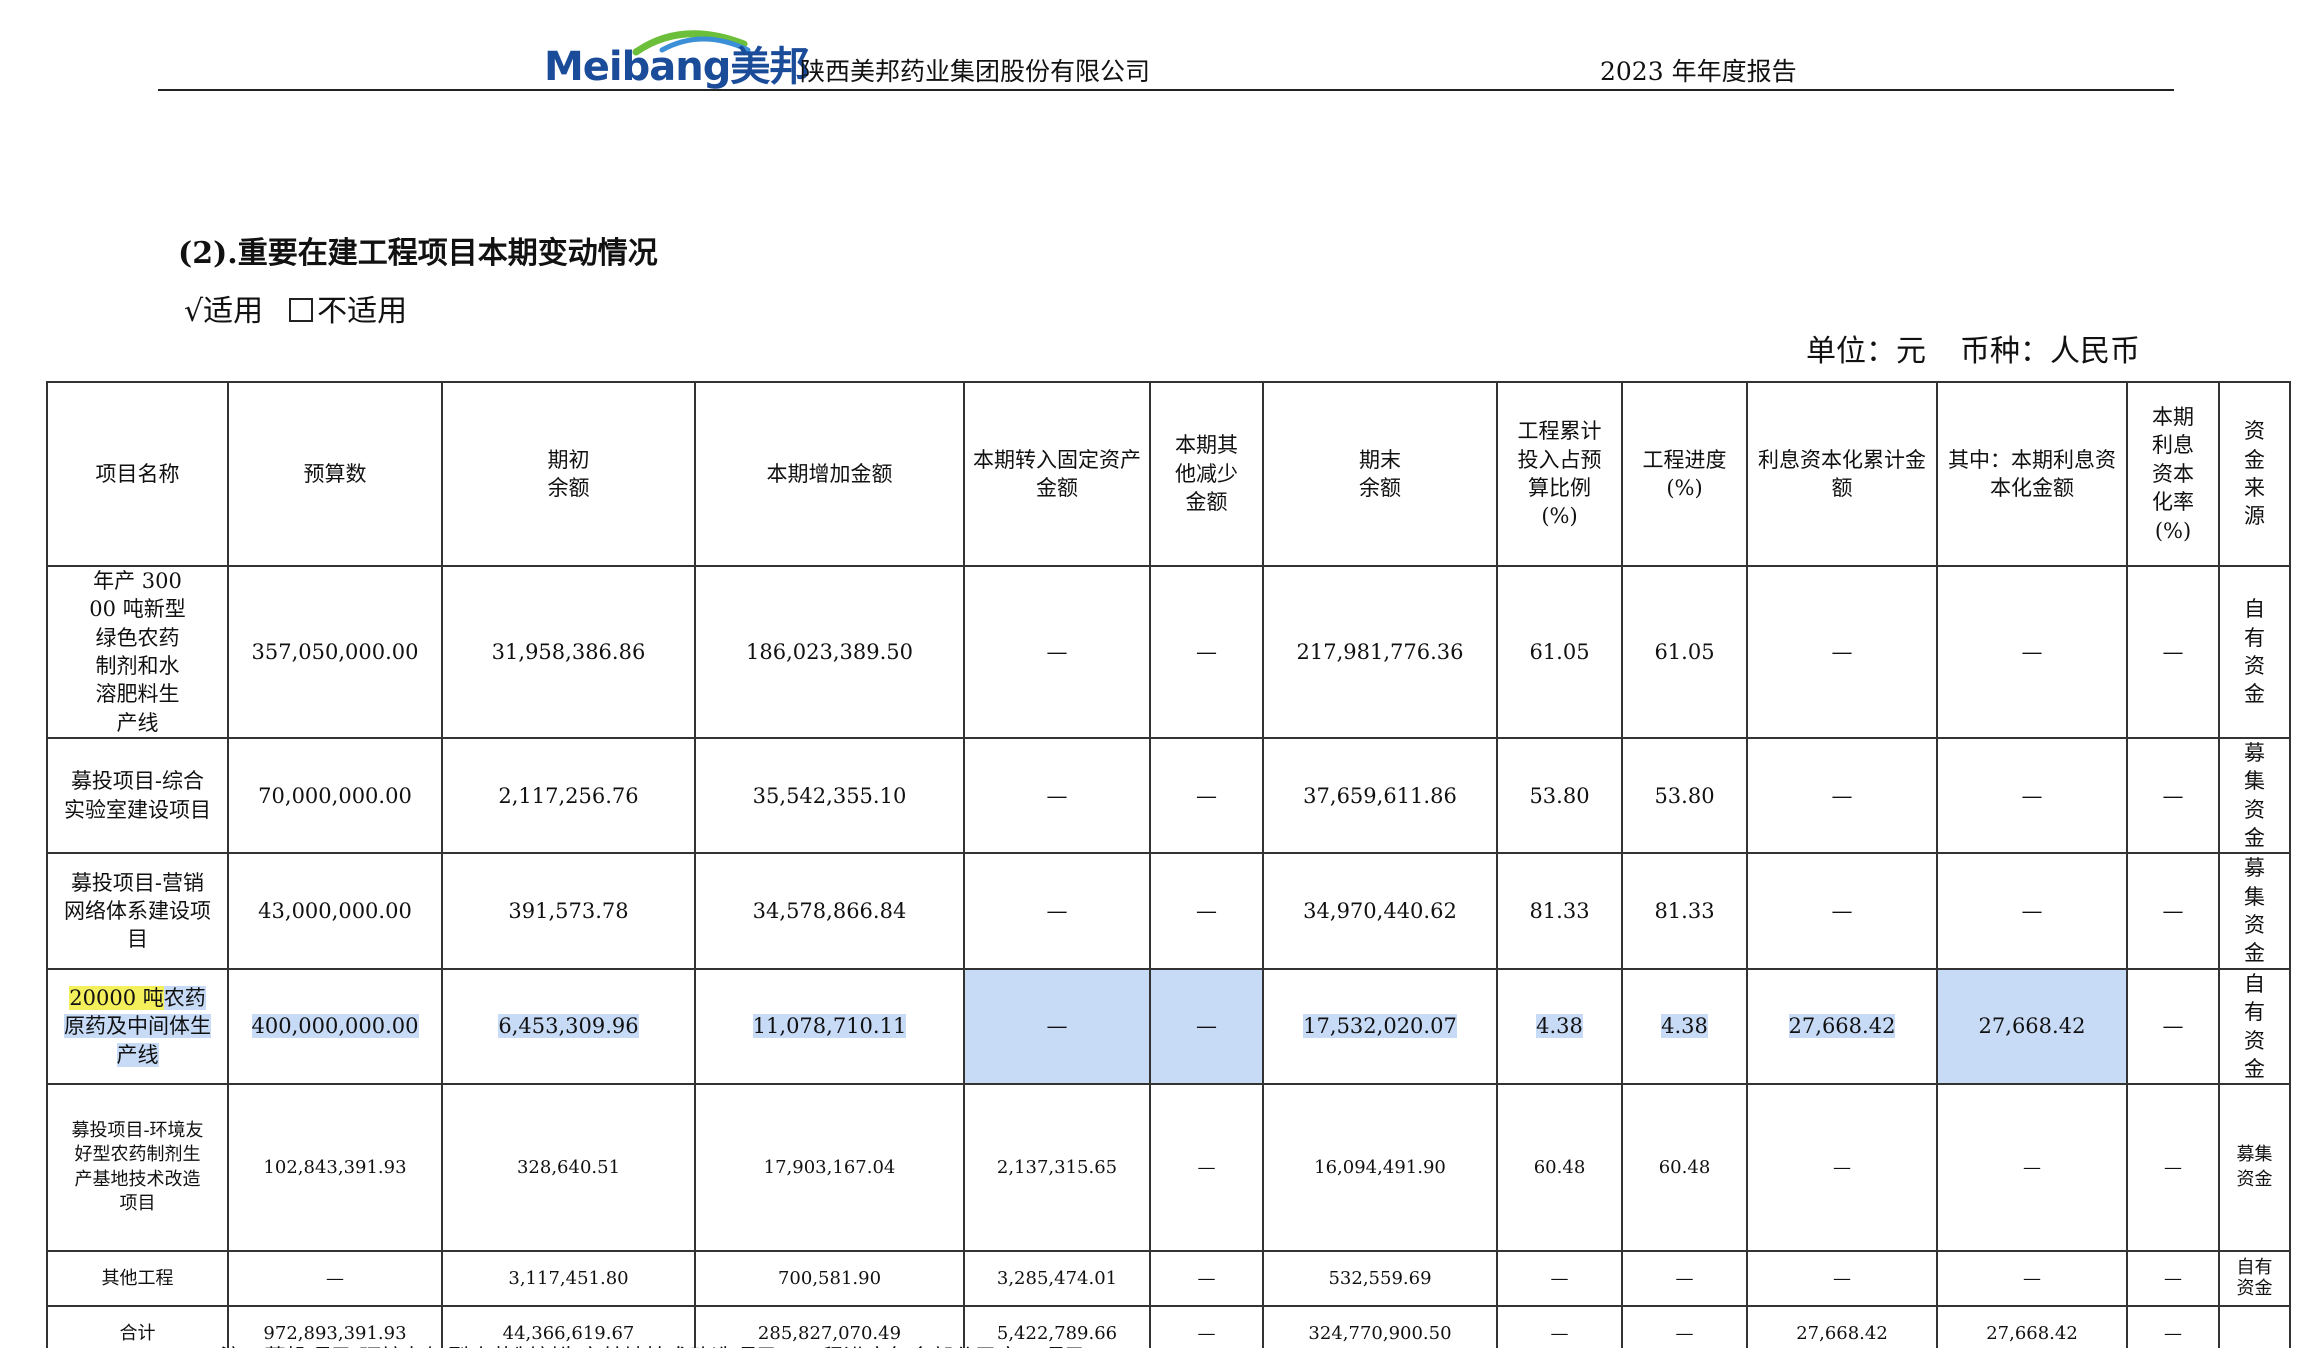  What do you see at coordinates (335, 1279) in the screenshot?
I see `budget-cell: —` at bounding box center [335, 1279].